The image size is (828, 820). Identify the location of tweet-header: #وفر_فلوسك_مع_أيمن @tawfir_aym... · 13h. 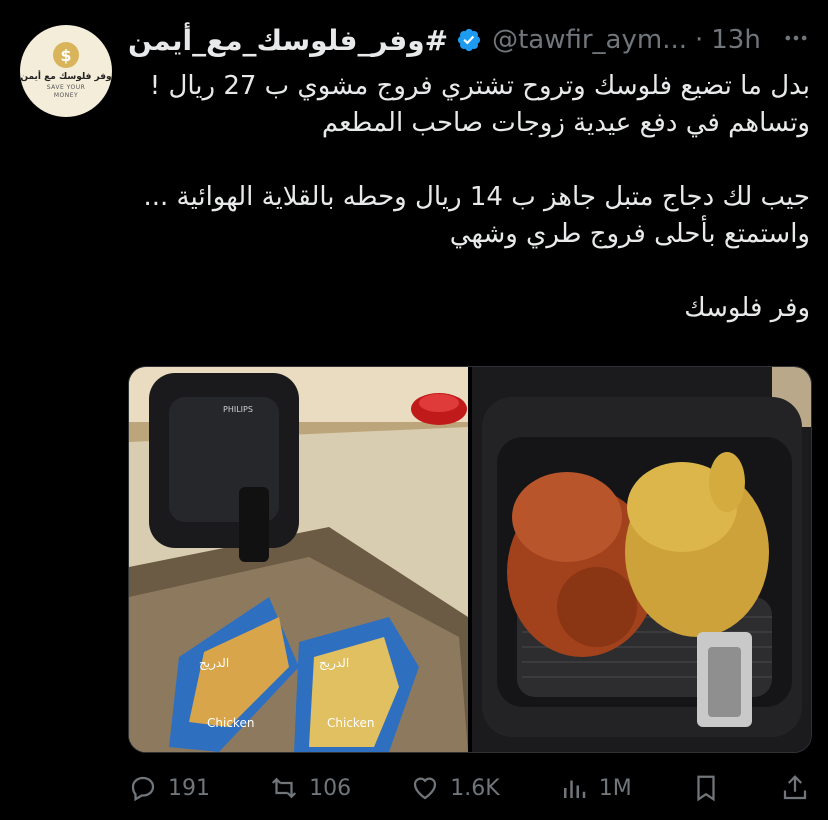
(471, 40).